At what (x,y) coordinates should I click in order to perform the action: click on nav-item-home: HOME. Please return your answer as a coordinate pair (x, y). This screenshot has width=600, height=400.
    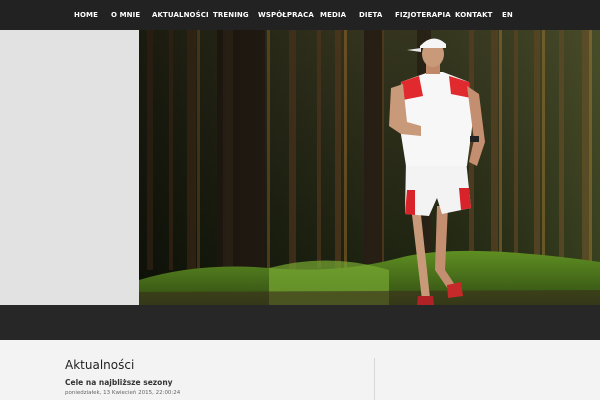
    Looking at the image, I should click on (86, 15).